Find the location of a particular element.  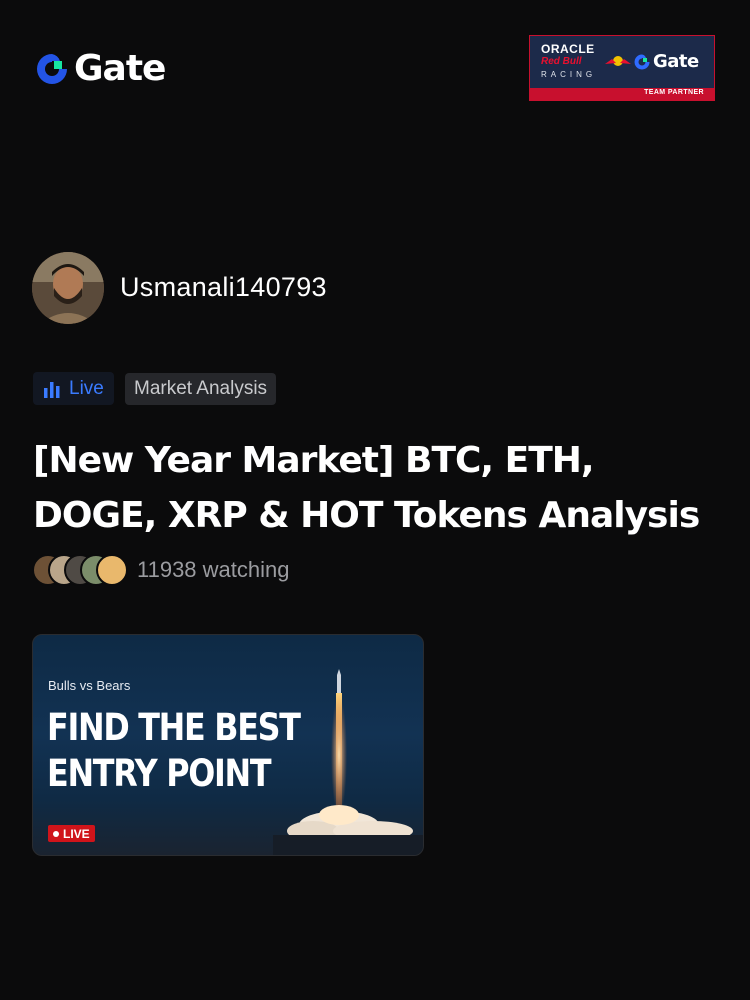

partner-line-racing: RACING is located at coordinates (569, 74).